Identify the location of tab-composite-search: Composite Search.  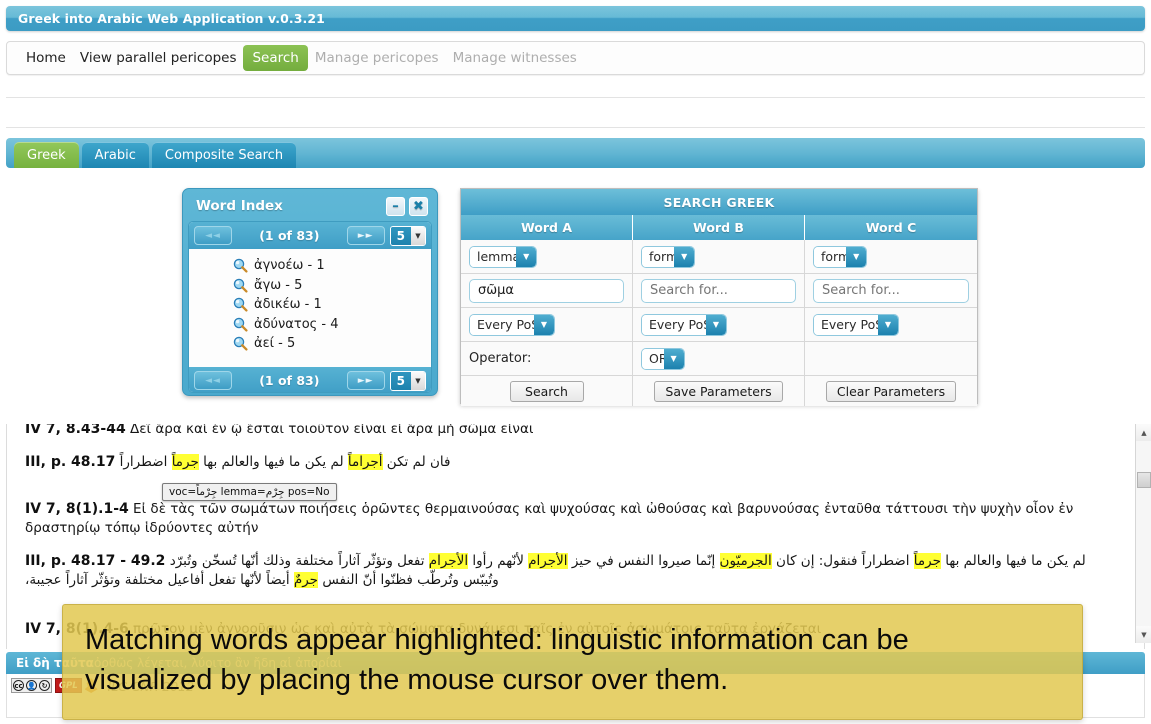
(224, 155).